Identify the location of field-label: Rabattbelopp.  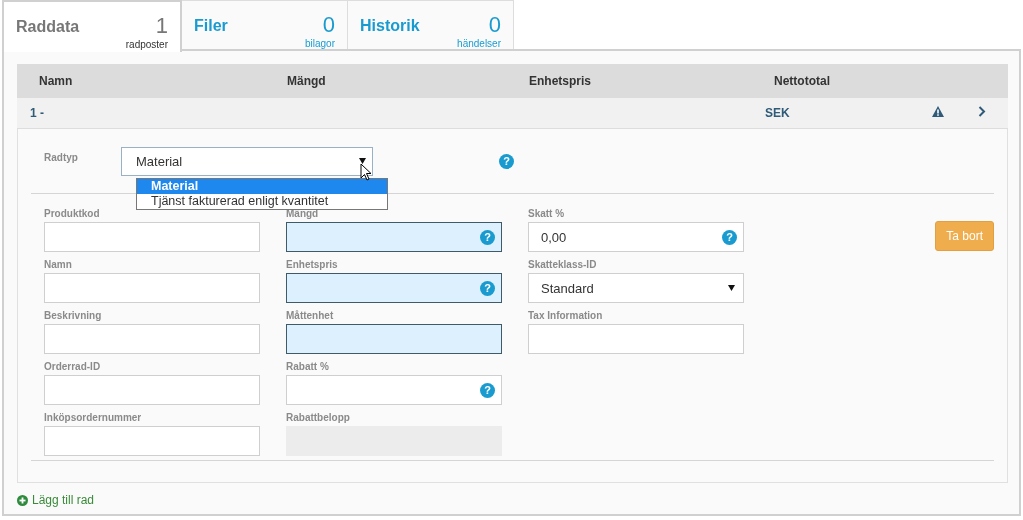
(318, 417).